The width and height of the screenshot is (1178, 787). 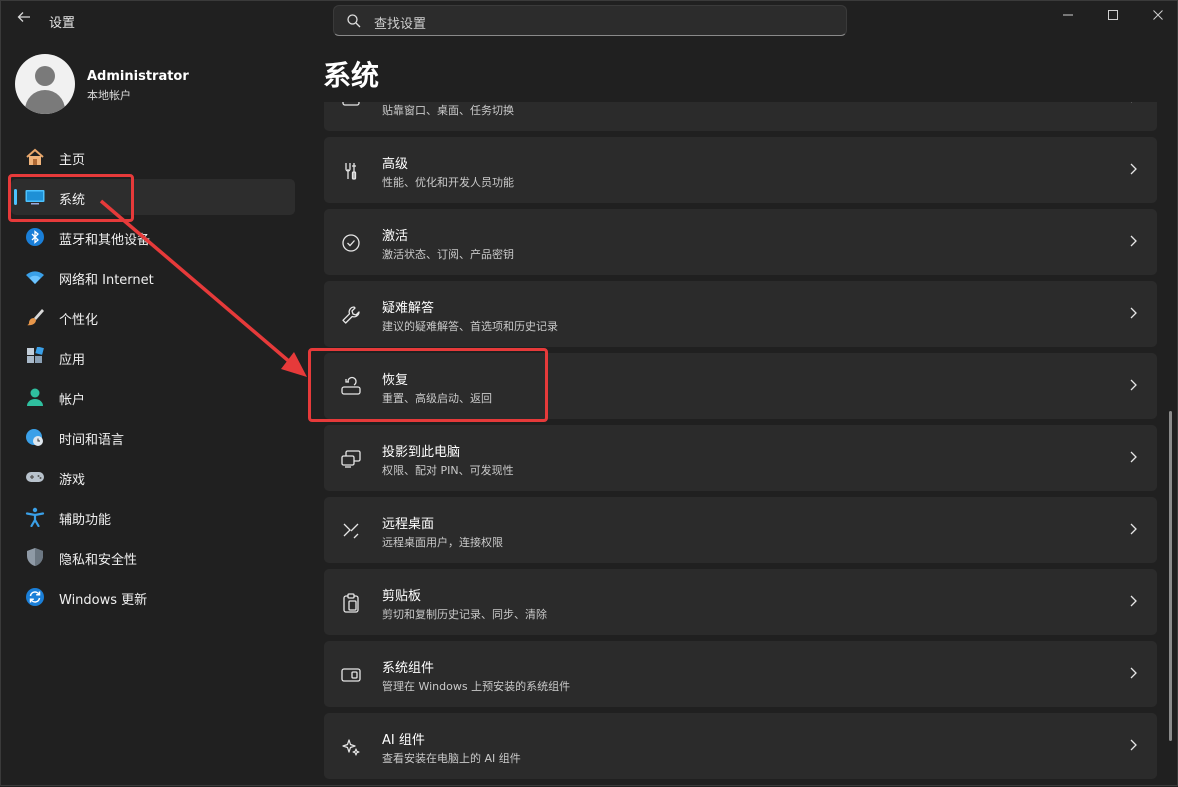 What do you see at coordinates (740, 170) in the screenshot?
I see `card-advanced: 高级 性能、优化和开发人员功能` at bounding box center [740, 170].